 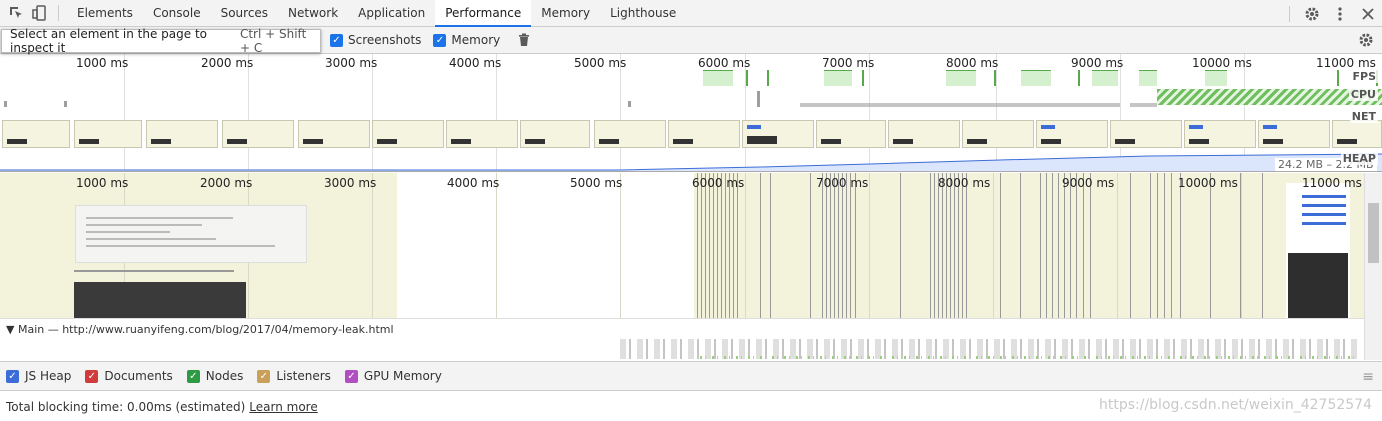 What do you see at coordinates (596, 183) in the screenshot?
I see `flame-tick: 5000 ms` at bounding box center [596, 183].